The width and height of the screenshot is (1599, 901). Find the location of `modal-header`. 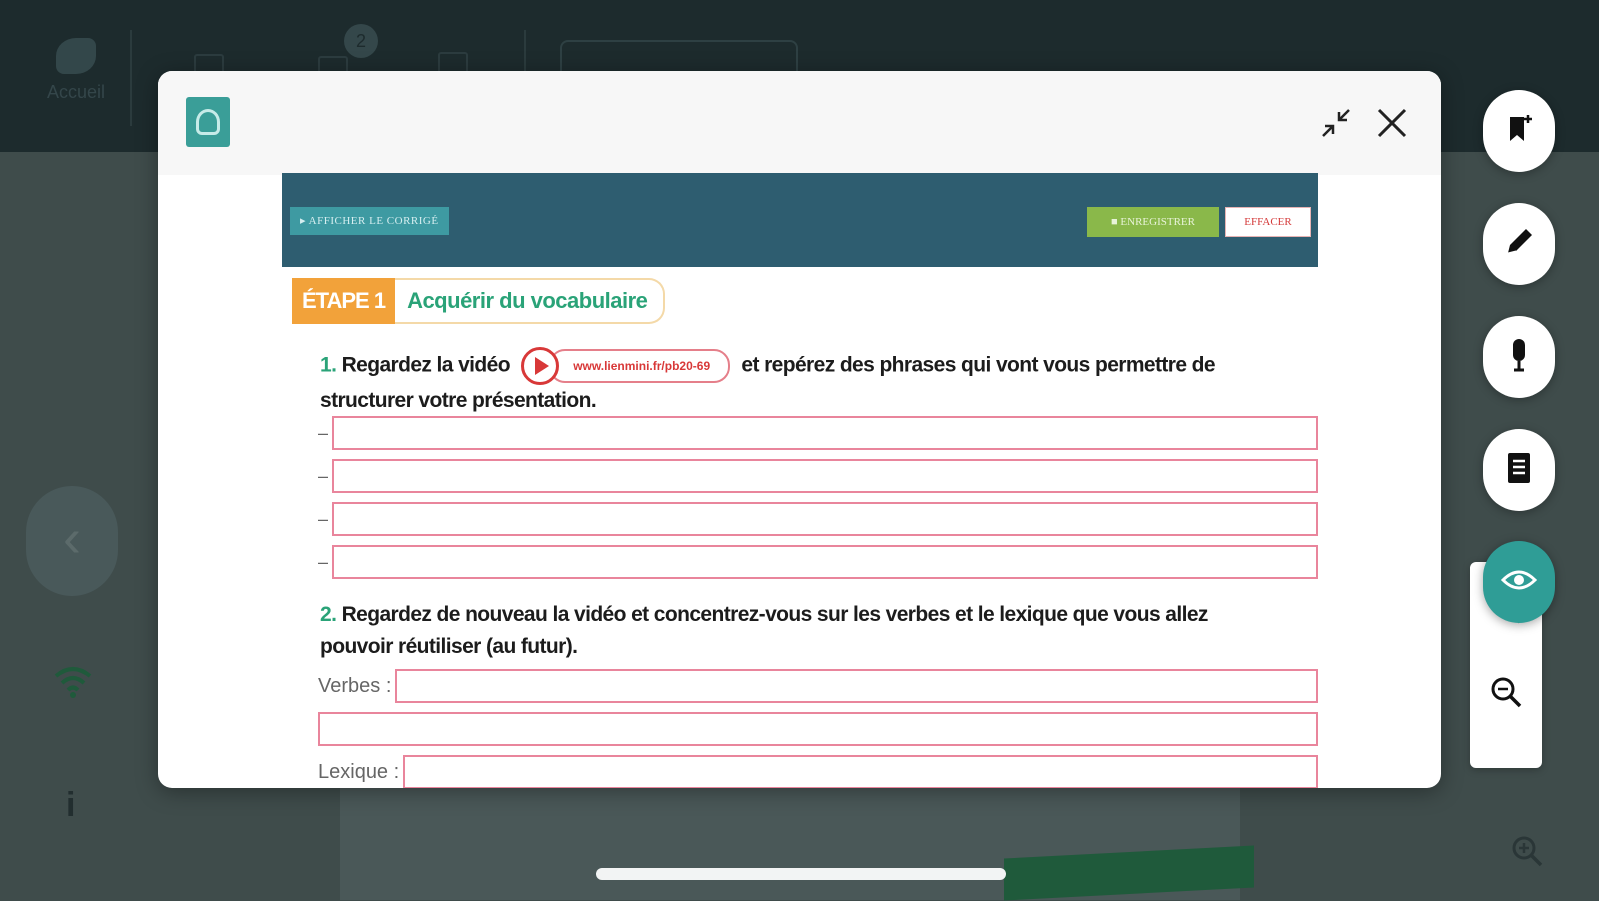

modal-header is located at coordinates (799, 123).